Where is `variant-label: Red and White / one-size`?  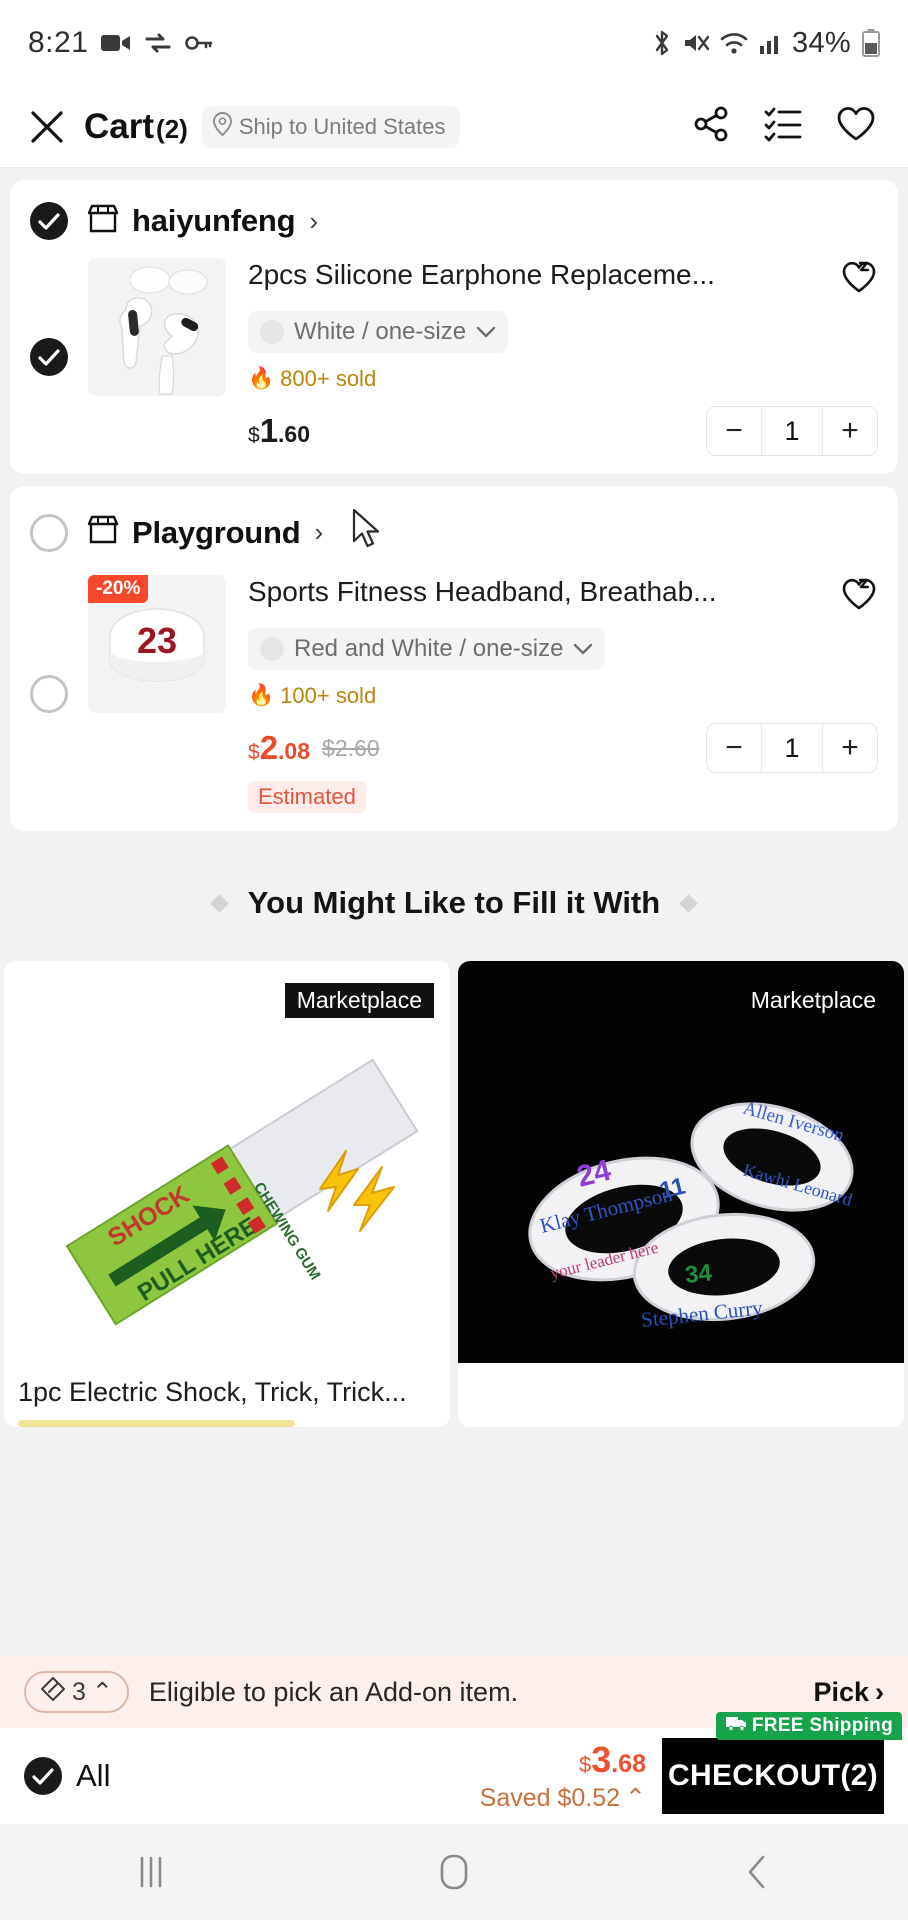
variant-label: Red and White / one-size is located at coordinates (429, 648).